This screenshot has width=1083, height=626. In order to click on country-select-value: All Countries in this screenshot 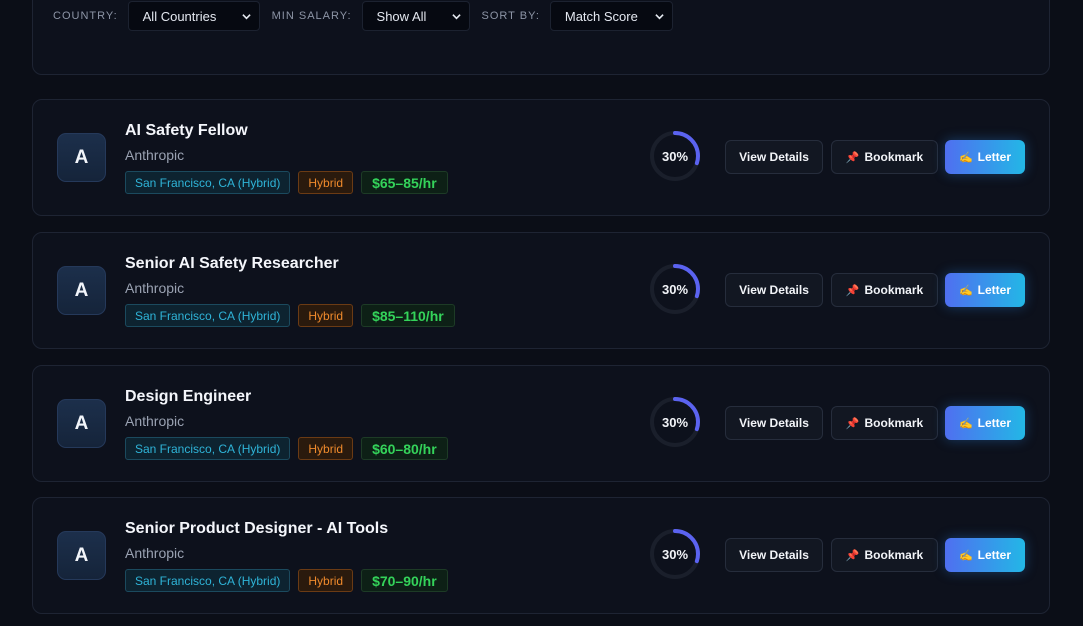, I will do `click(179, 16)`.